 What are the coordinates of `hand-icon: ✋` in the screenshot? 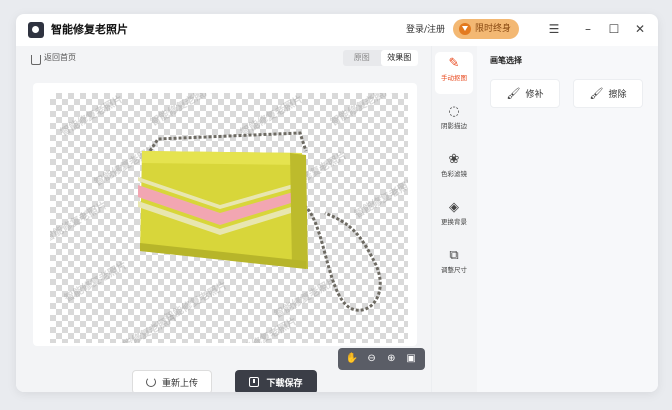 It's located at (352, 359).